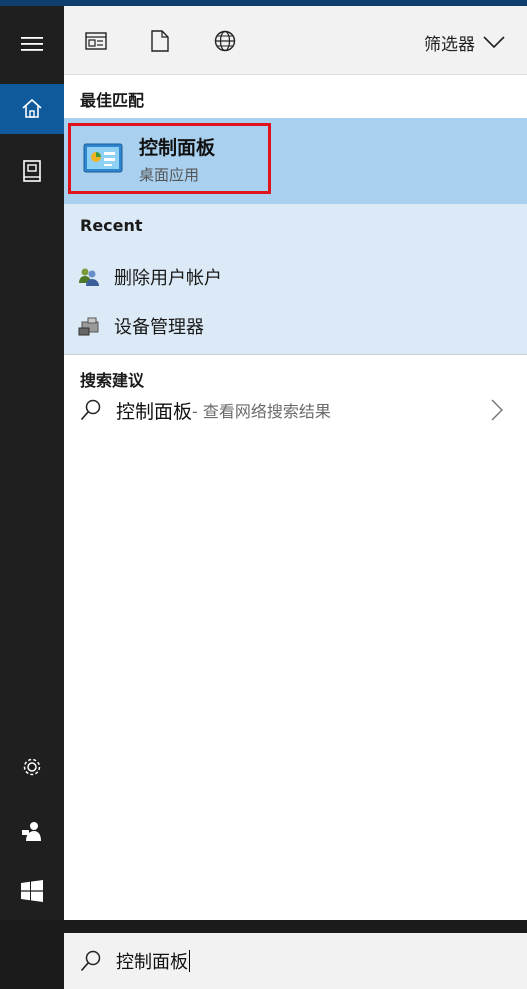 The height and width of the screenshot is (989, 527). Describe the element at coordinates (295, 161) in the screenshot. I see `best-match-area: 控制面板 桌面应用` at that location.